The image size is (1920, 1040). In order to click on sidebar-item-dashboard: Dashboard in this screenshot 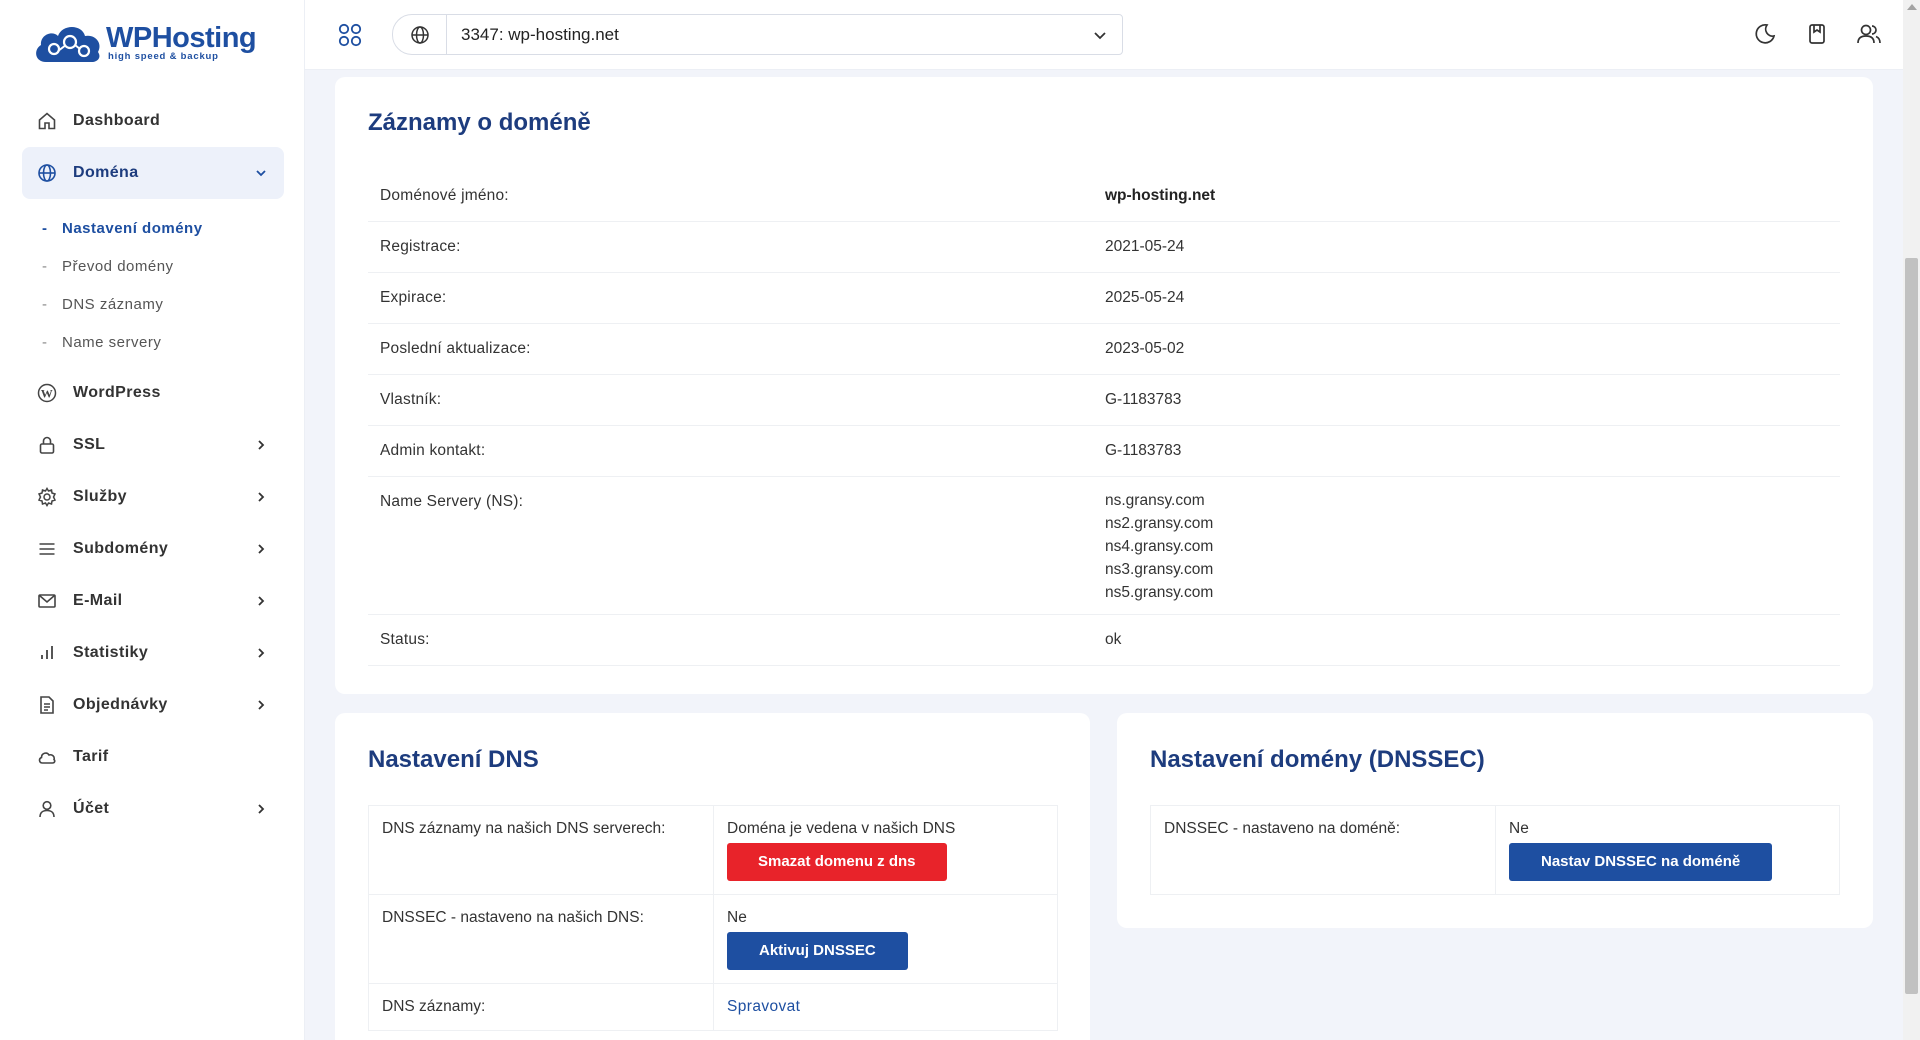, I will do `click(153, 121)`.